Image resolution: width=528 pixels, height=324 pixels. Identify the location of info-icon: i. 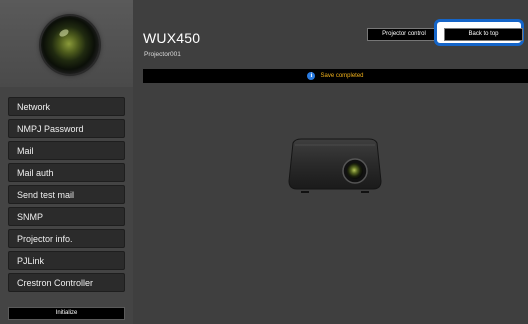
(311, 76).